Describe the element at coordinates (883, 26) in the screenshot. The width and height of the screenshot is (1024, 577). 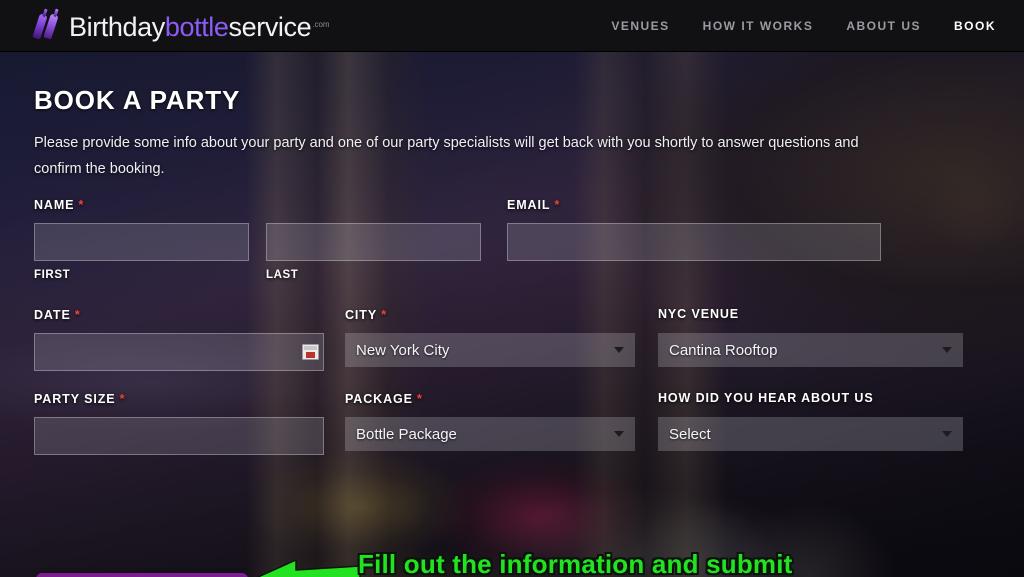
I see `nav-item-about-us: ABOUT US` at that location.